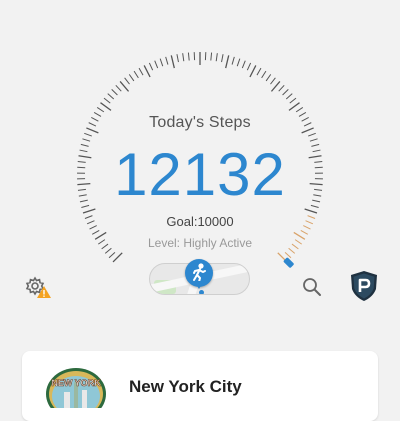 This screenshot has height=421, width=400. What do you see at coordinates (185, 387) in the screenshot?
I see `city-name: New York City` at bounding box center [185, 387].